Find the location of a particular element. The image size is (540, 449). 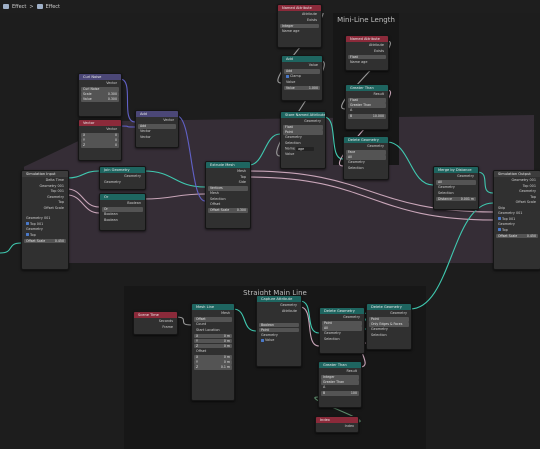

node-index: Index Index is located at coordinates (337, 424).